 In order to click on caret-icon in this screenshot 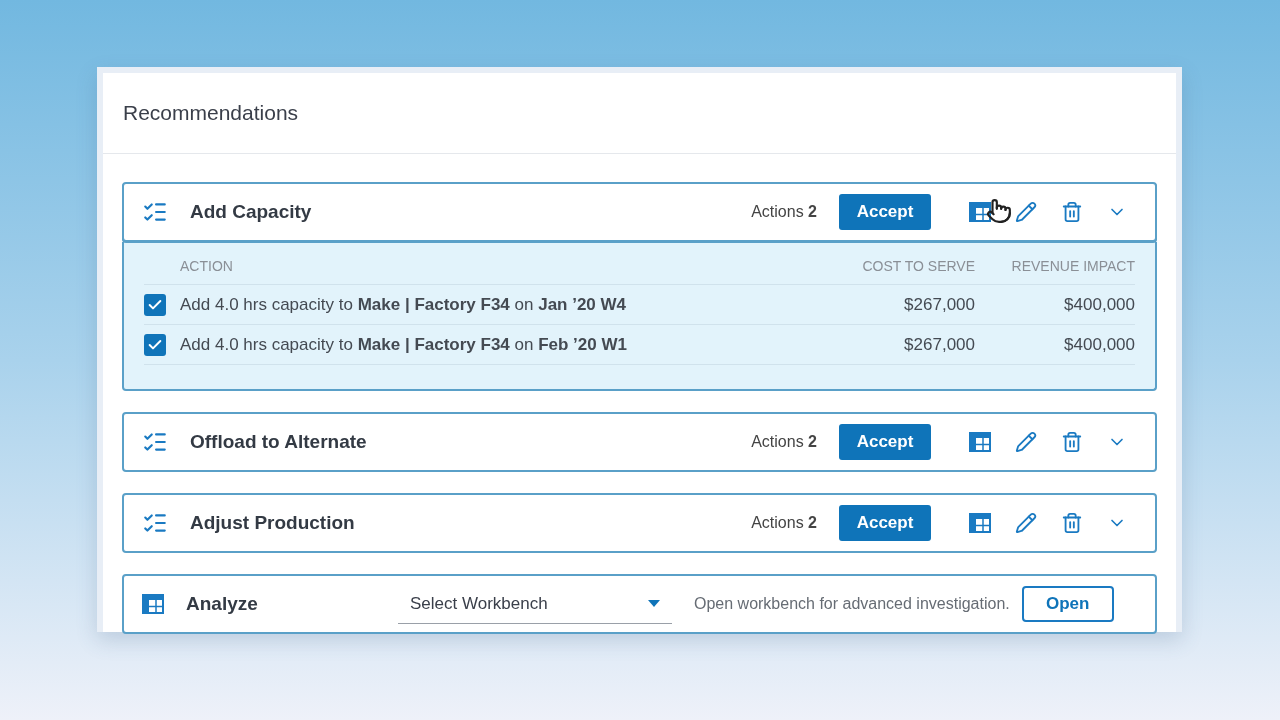, I will do `click(654, 603)`.